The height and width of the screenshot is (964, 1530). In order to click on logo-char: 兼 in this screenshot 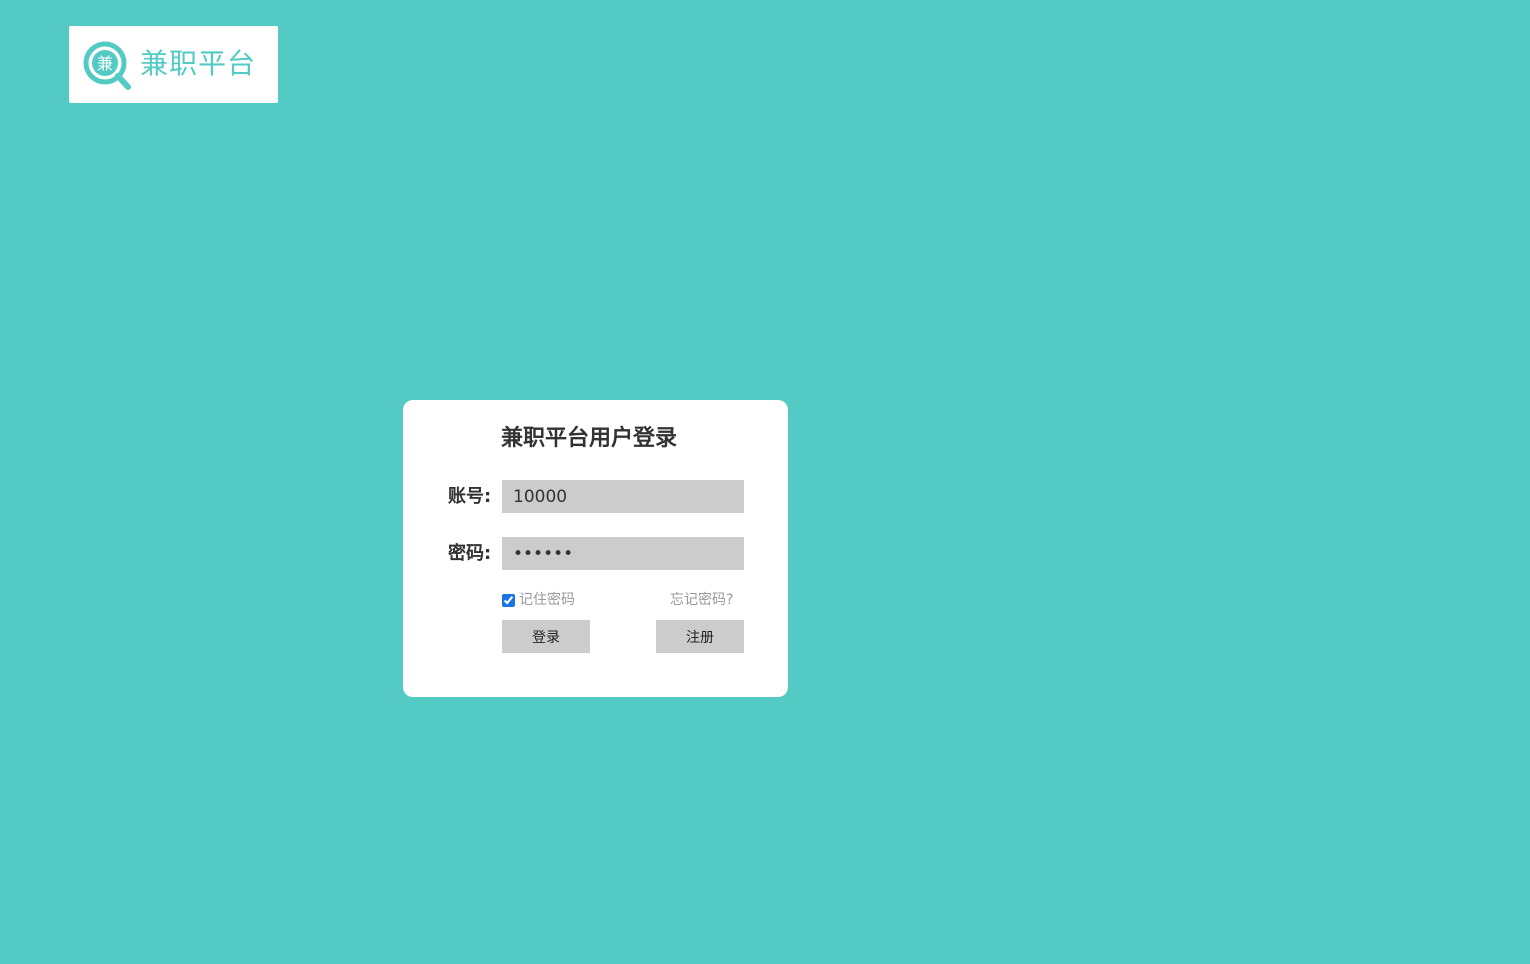, I will do `click(105, 63)`.